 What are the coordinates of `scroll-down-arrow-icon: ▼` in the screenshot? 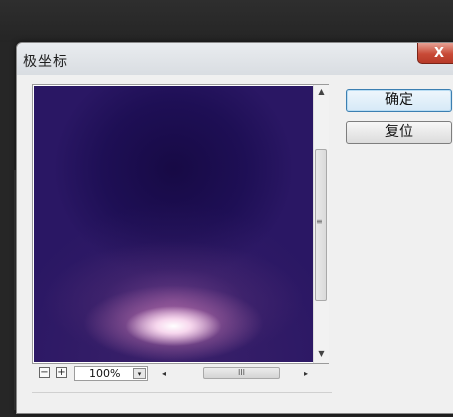 It's located at (321, 354).